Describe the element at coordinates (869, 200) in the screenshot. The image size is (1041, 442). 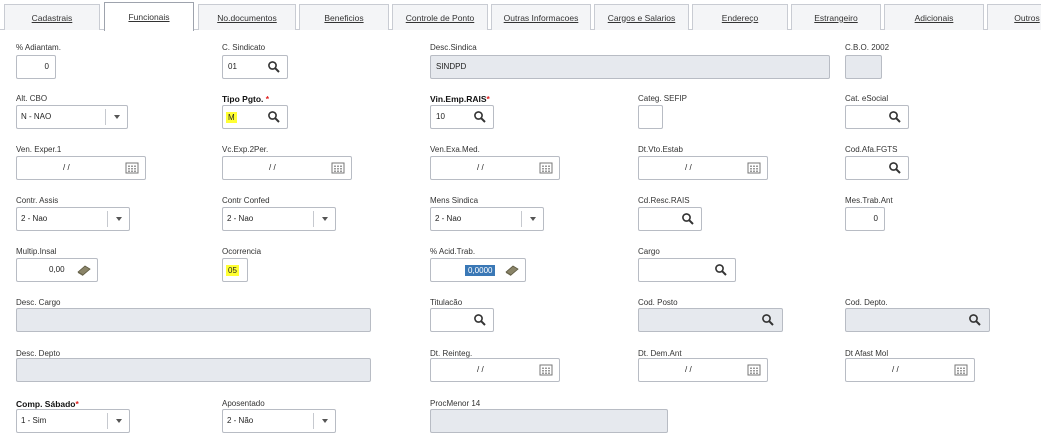
I see `mes-trab-ant-label: Mes.Trab.Ant` at that location.